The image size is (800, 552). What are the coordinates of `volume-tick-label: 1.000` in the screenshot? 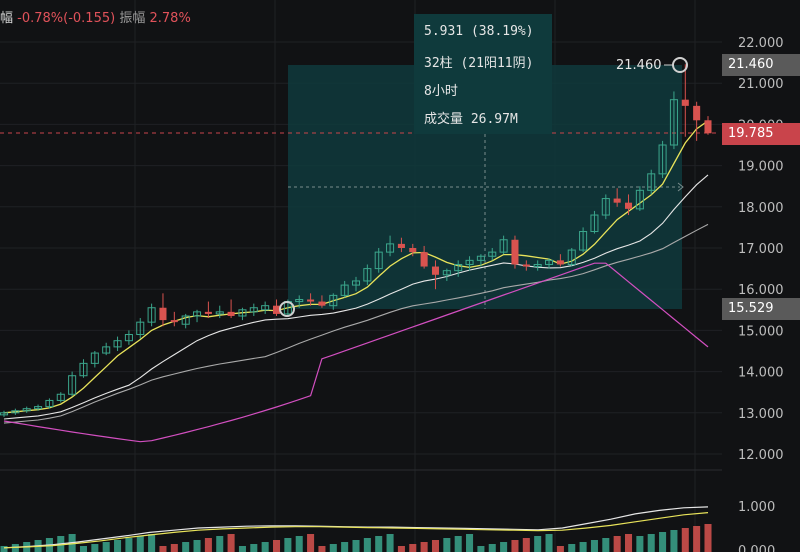 It's located at (756, 507).